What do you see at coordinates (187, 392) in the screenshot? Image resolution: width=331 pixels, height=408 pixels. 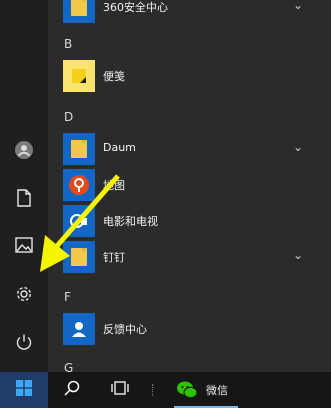 I see `wechat-icon` at bounding box center [187, 392].